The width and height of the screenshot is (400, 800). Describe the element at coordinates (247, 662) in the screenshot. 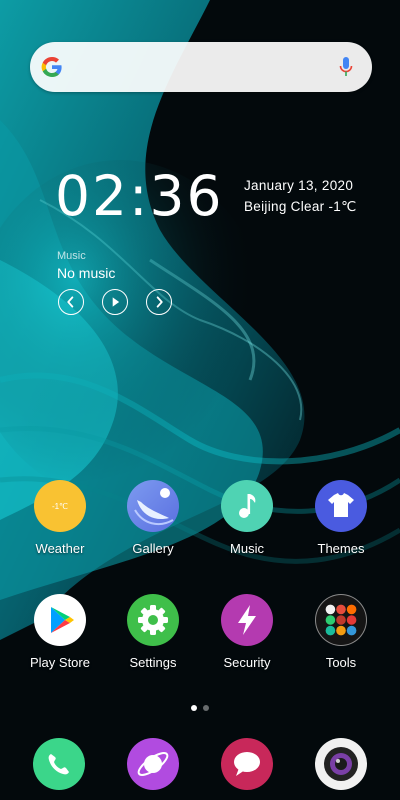

I see `app-label: Security` at that location.